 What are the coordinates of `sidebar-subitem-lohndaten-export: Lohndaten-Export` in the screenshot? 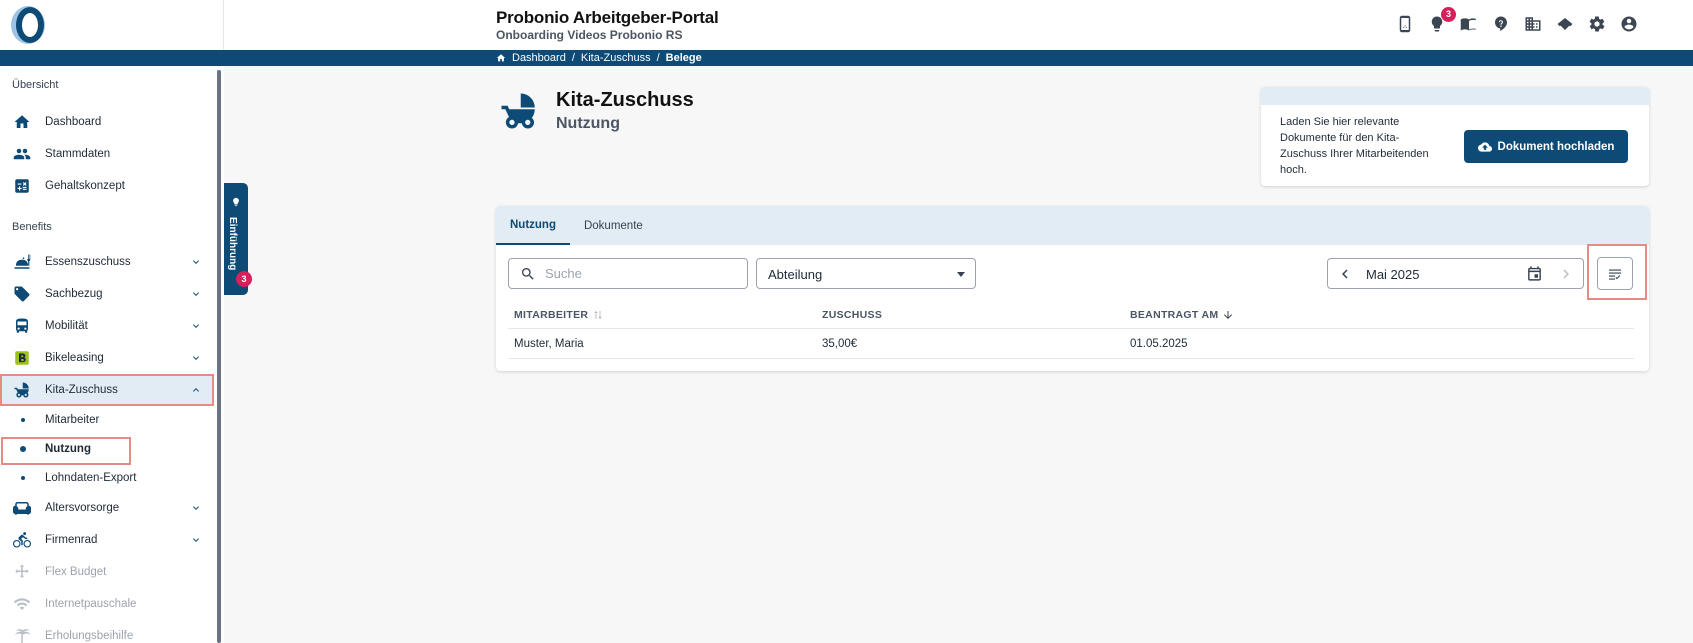 It's located at (107, 478).